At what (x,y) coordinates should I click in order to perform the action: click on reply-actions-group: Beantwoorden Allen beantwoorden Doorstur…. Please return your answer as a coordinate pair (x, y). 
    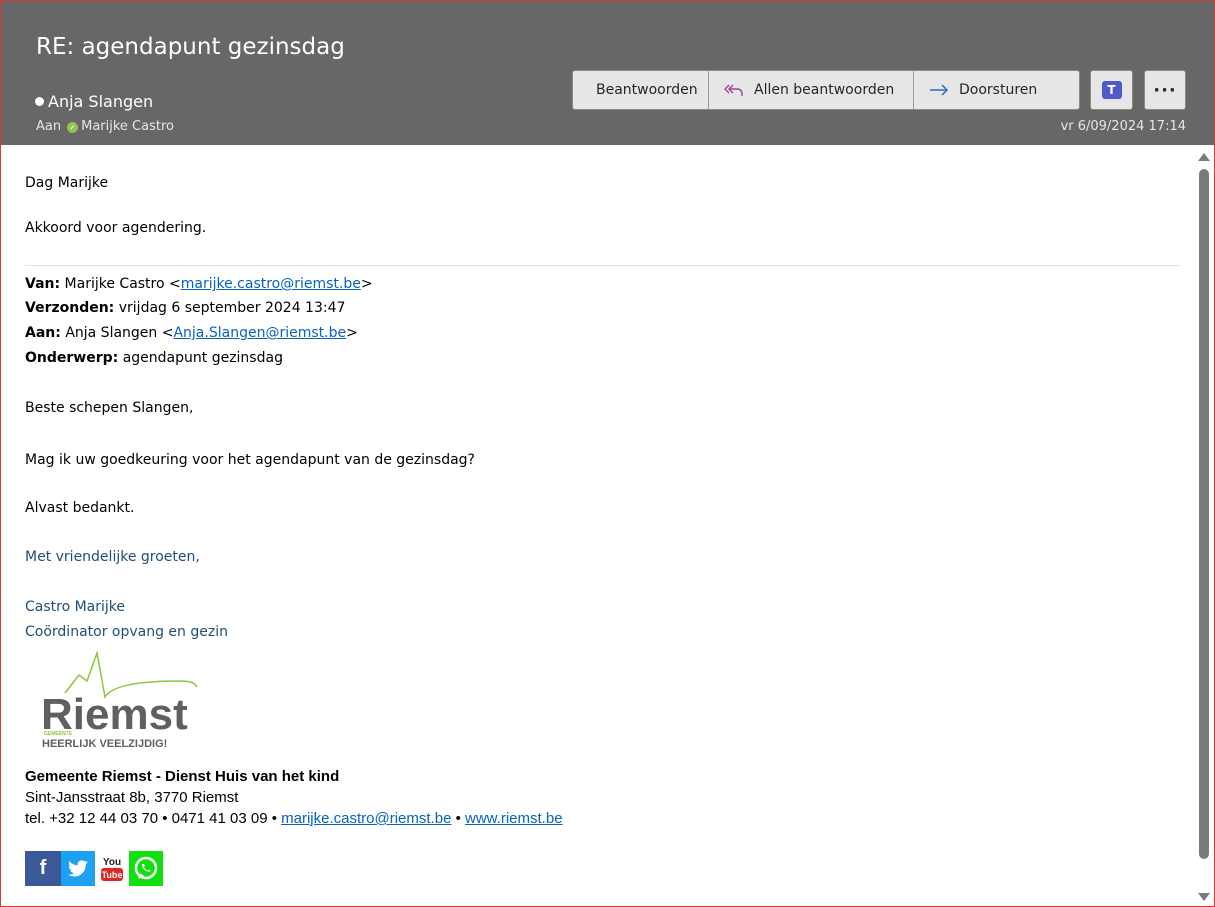
    Looking at the image, I should click on (826, 90).